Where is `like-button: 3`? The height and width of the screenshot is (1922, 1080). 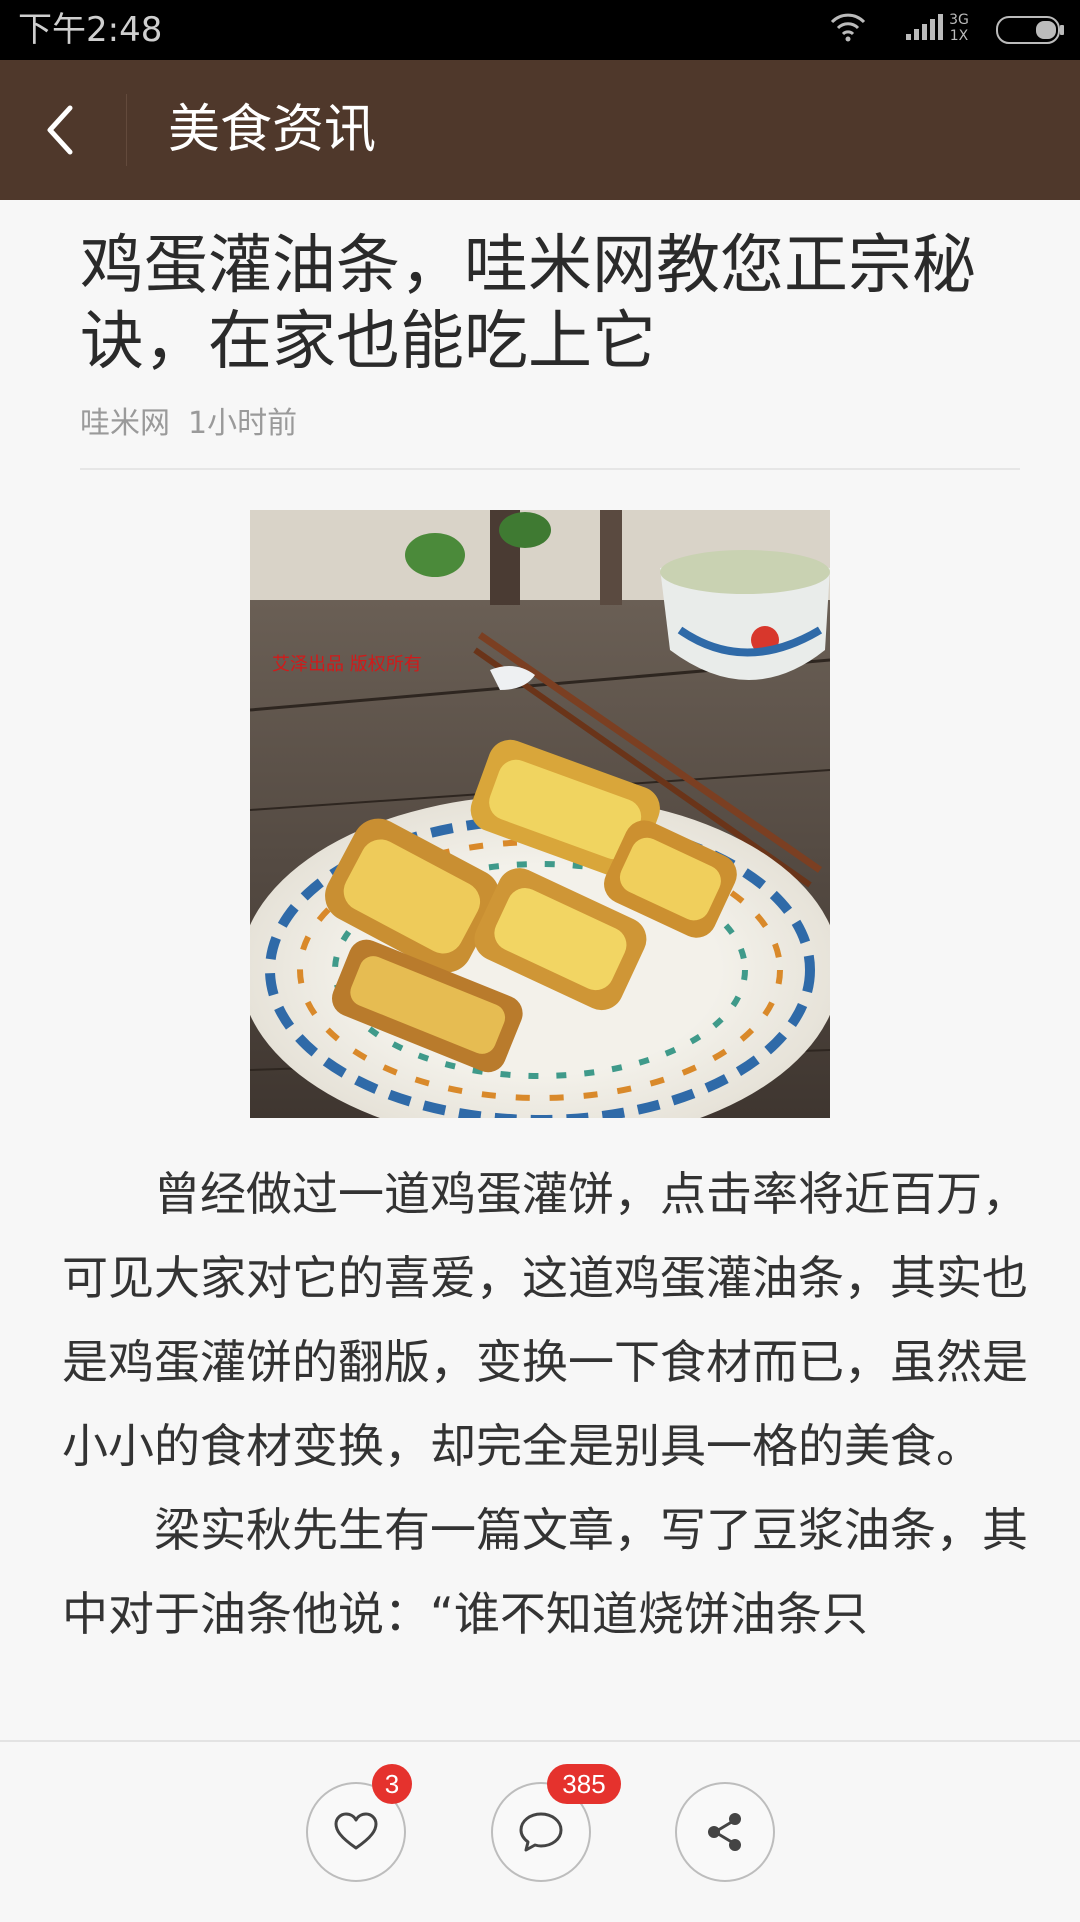 like-button: 3 is located at coordinates (359, 1823).